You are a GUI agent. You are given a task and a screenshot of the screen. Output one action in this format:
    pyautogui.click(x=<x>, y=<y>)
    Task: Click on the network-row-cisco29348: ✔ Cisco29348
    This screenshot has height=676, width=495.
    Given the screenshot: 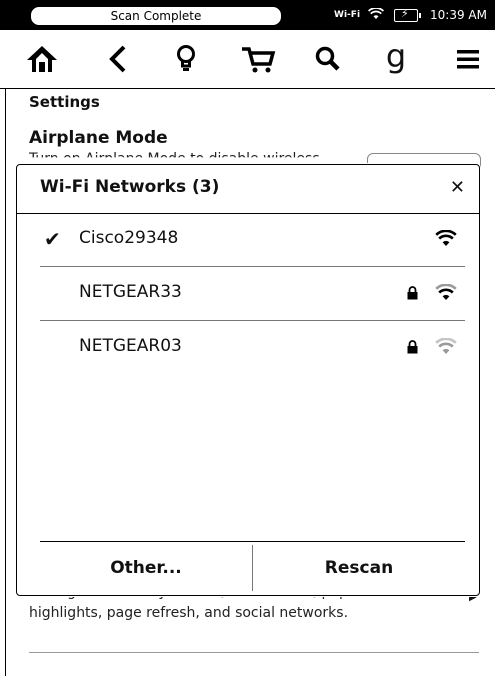 What is the action you would take?
    pyautogui.click(x=252, y=240)
    